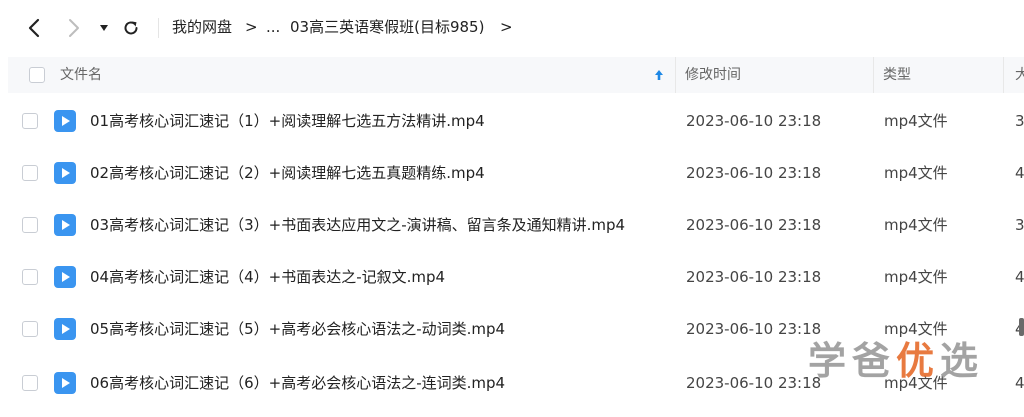 The height and width of the screenshot is (417, 1024). Describe the element at coordinates (37, 75) in the screenshot. I see `select-all-checkbox` at that location.